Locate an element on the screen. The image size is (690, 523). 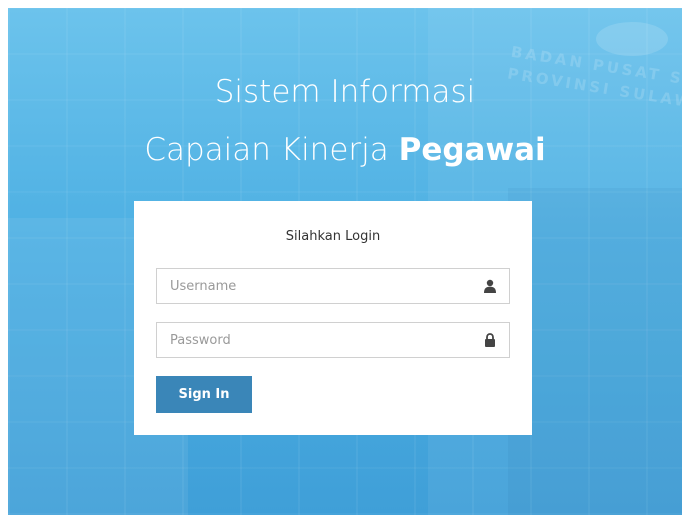
login-card-title: Silahkan Login is located at coordinates (333, 236).